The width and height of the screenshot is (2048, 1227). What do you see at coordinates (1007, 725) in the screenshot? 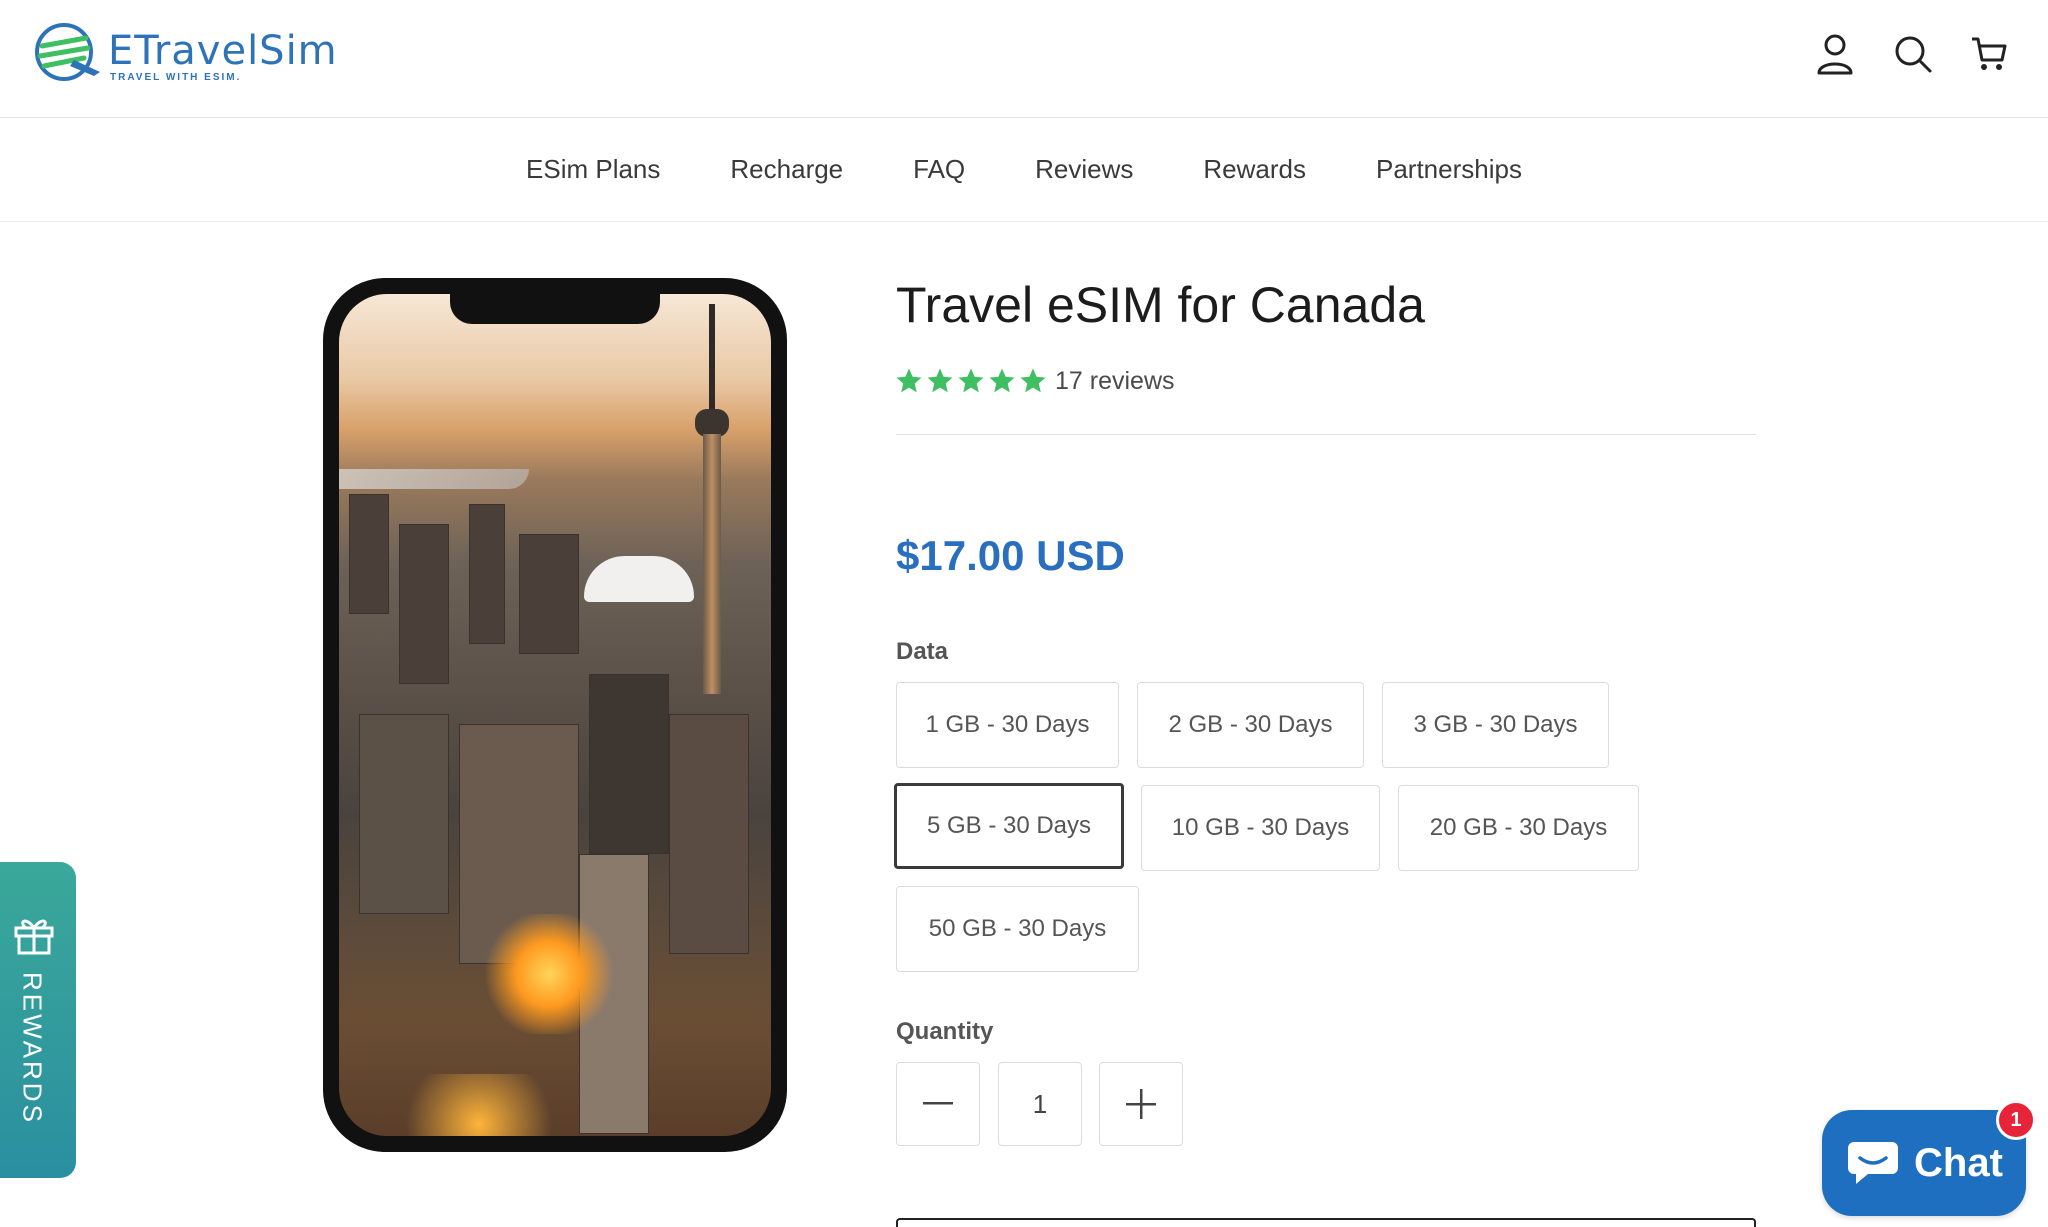
I see `data-option-1gb: 1 GB - 30 Days` at bounding box center [1007, 725].